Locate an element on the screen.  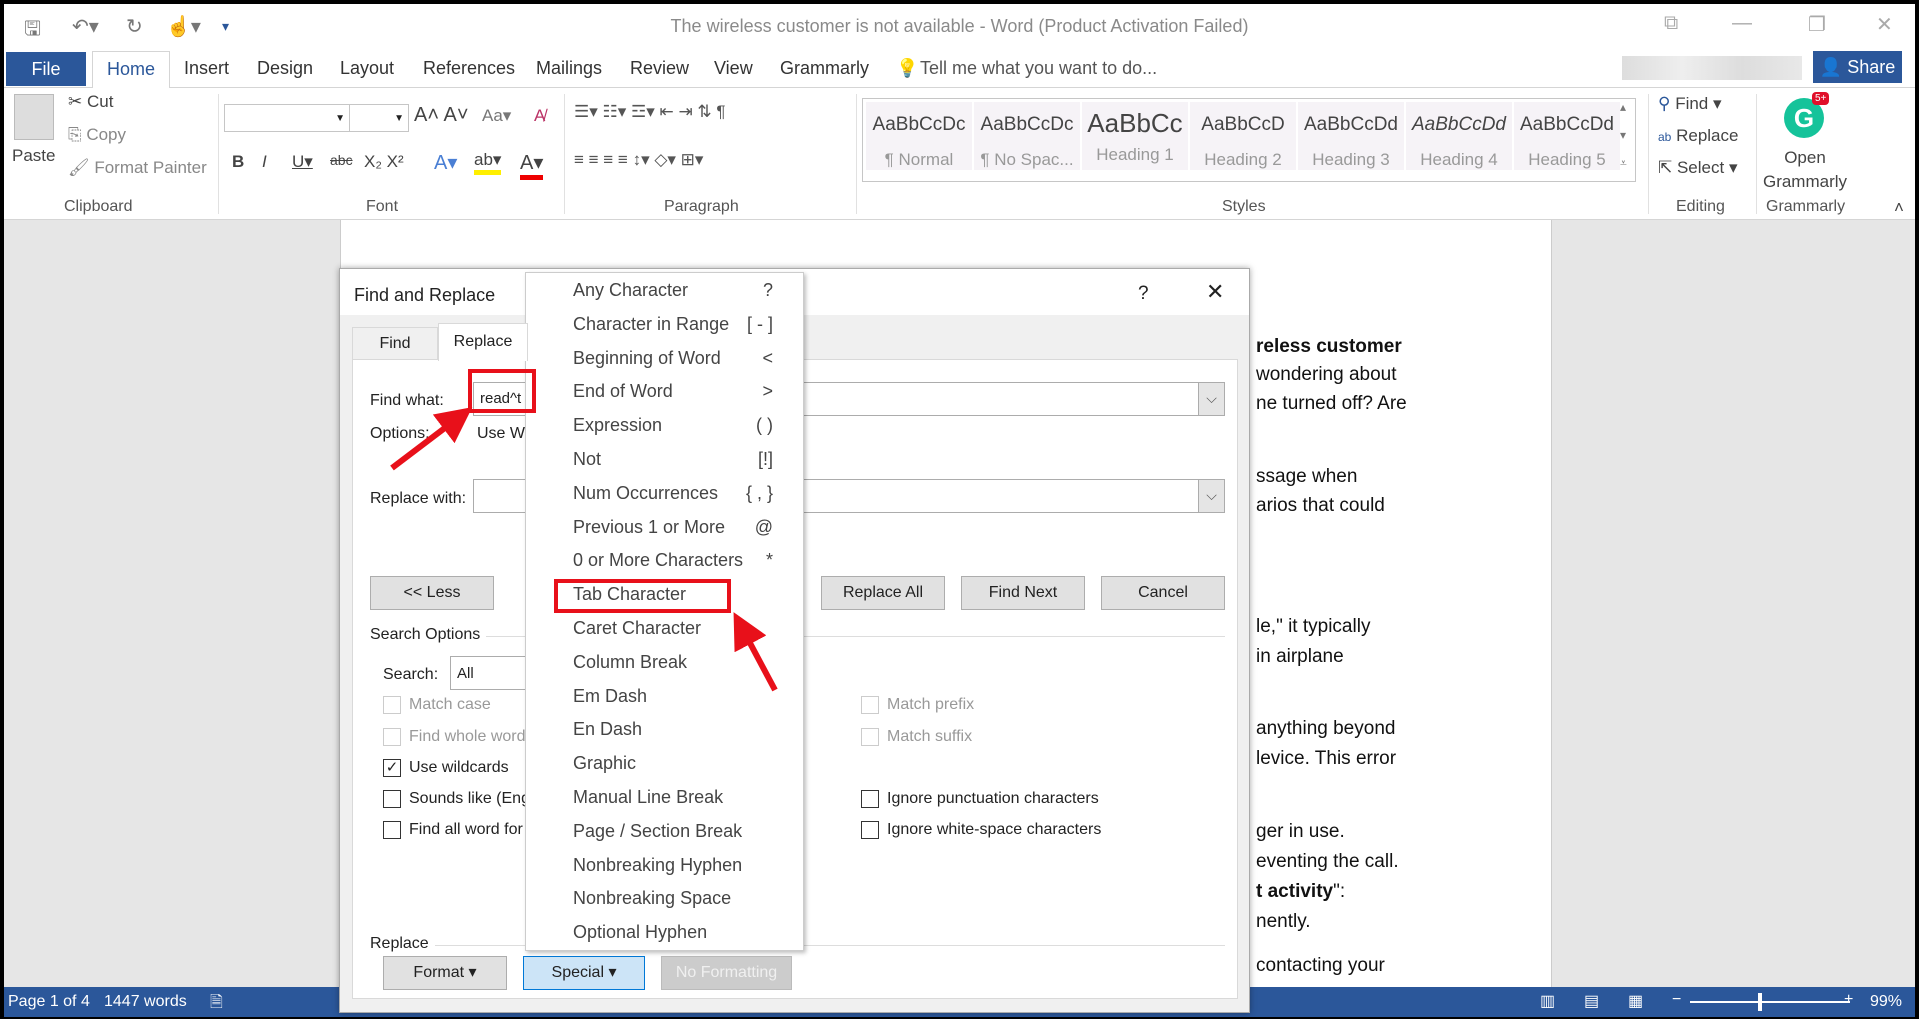
annotation-arrows is located at coordinates (584, 549).